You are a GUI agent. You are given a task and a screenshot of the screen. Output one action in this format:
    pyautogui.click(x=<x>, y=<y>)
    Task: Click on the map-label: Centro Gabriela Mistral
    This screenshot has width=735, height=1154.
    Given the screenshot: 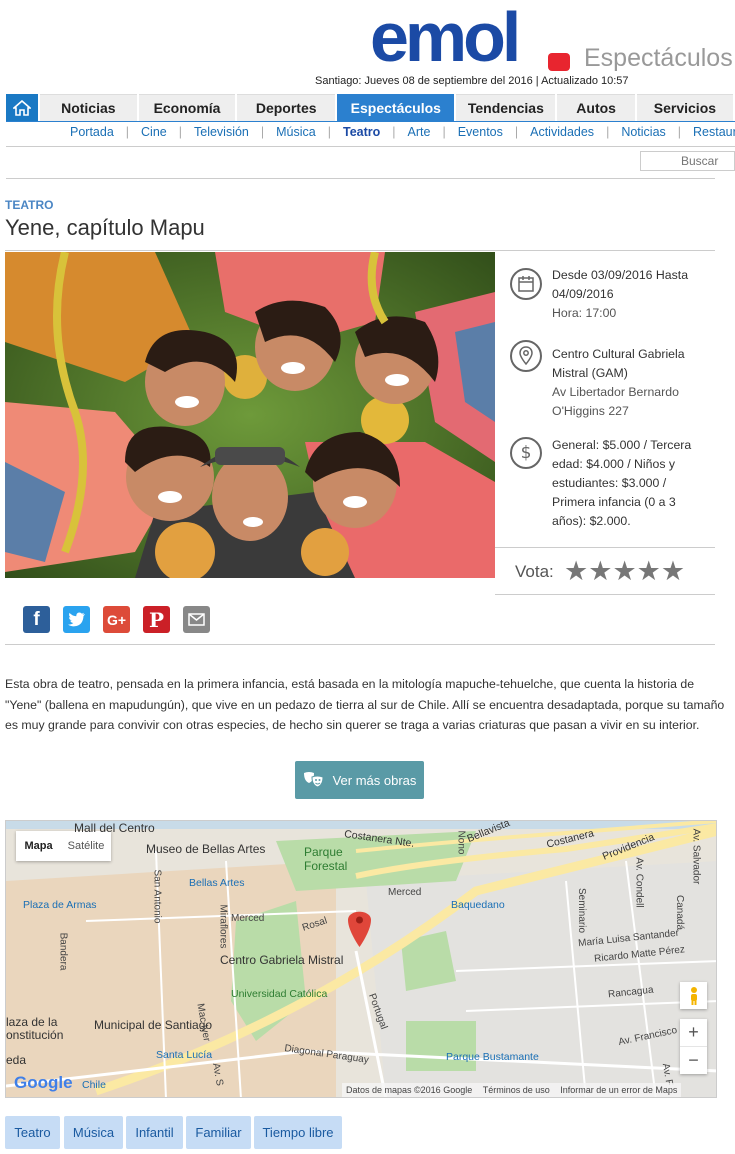 What is the action you would take?
    pyautogui.click(x=282, y=960)
    